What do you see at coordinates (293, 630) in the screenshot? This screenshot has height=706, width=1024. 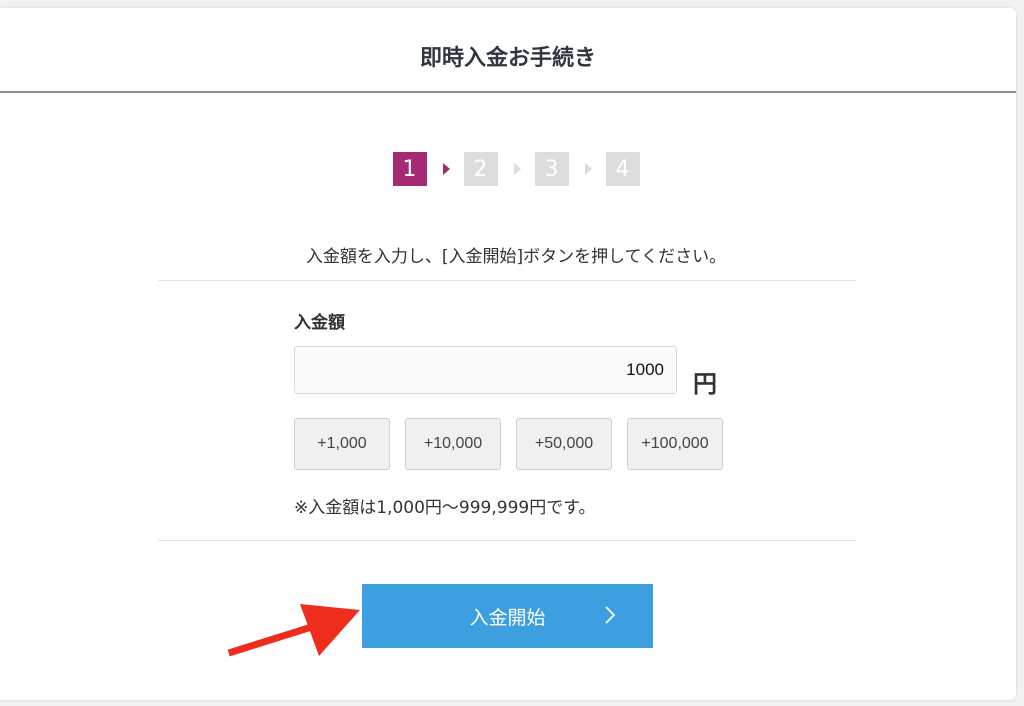 I see `red-arrow-icon` at bounding box center [293, 630].